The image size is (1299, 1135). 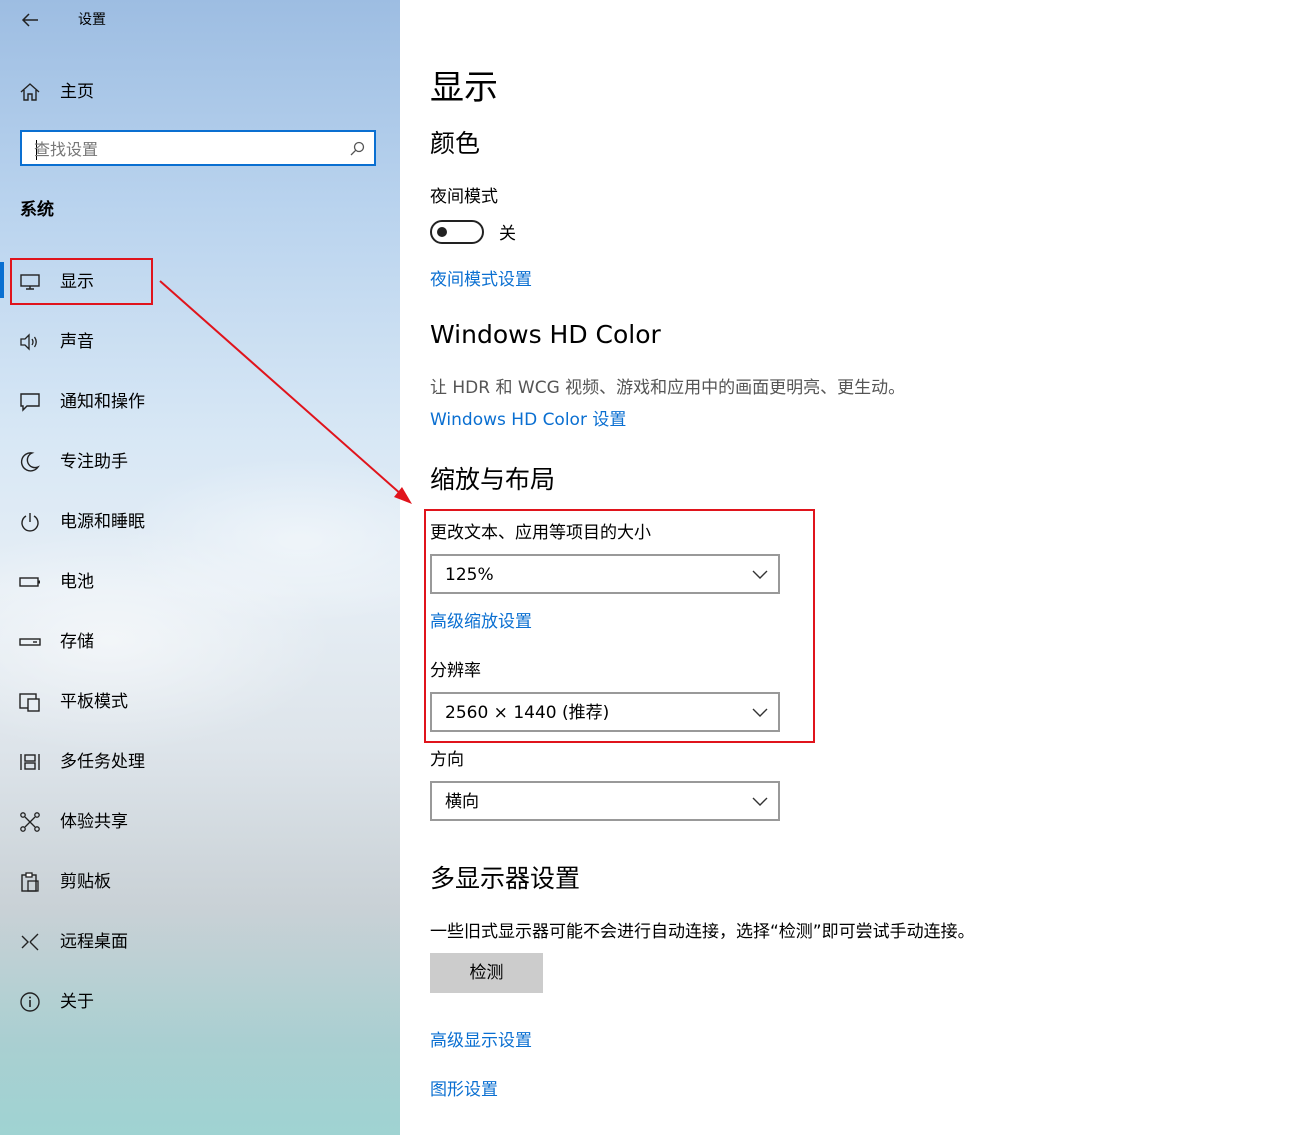 What do you see at coordinates (507, 234) in the screenshot?
I see `night-mode-state: 关` at bounding box center [507, 234].